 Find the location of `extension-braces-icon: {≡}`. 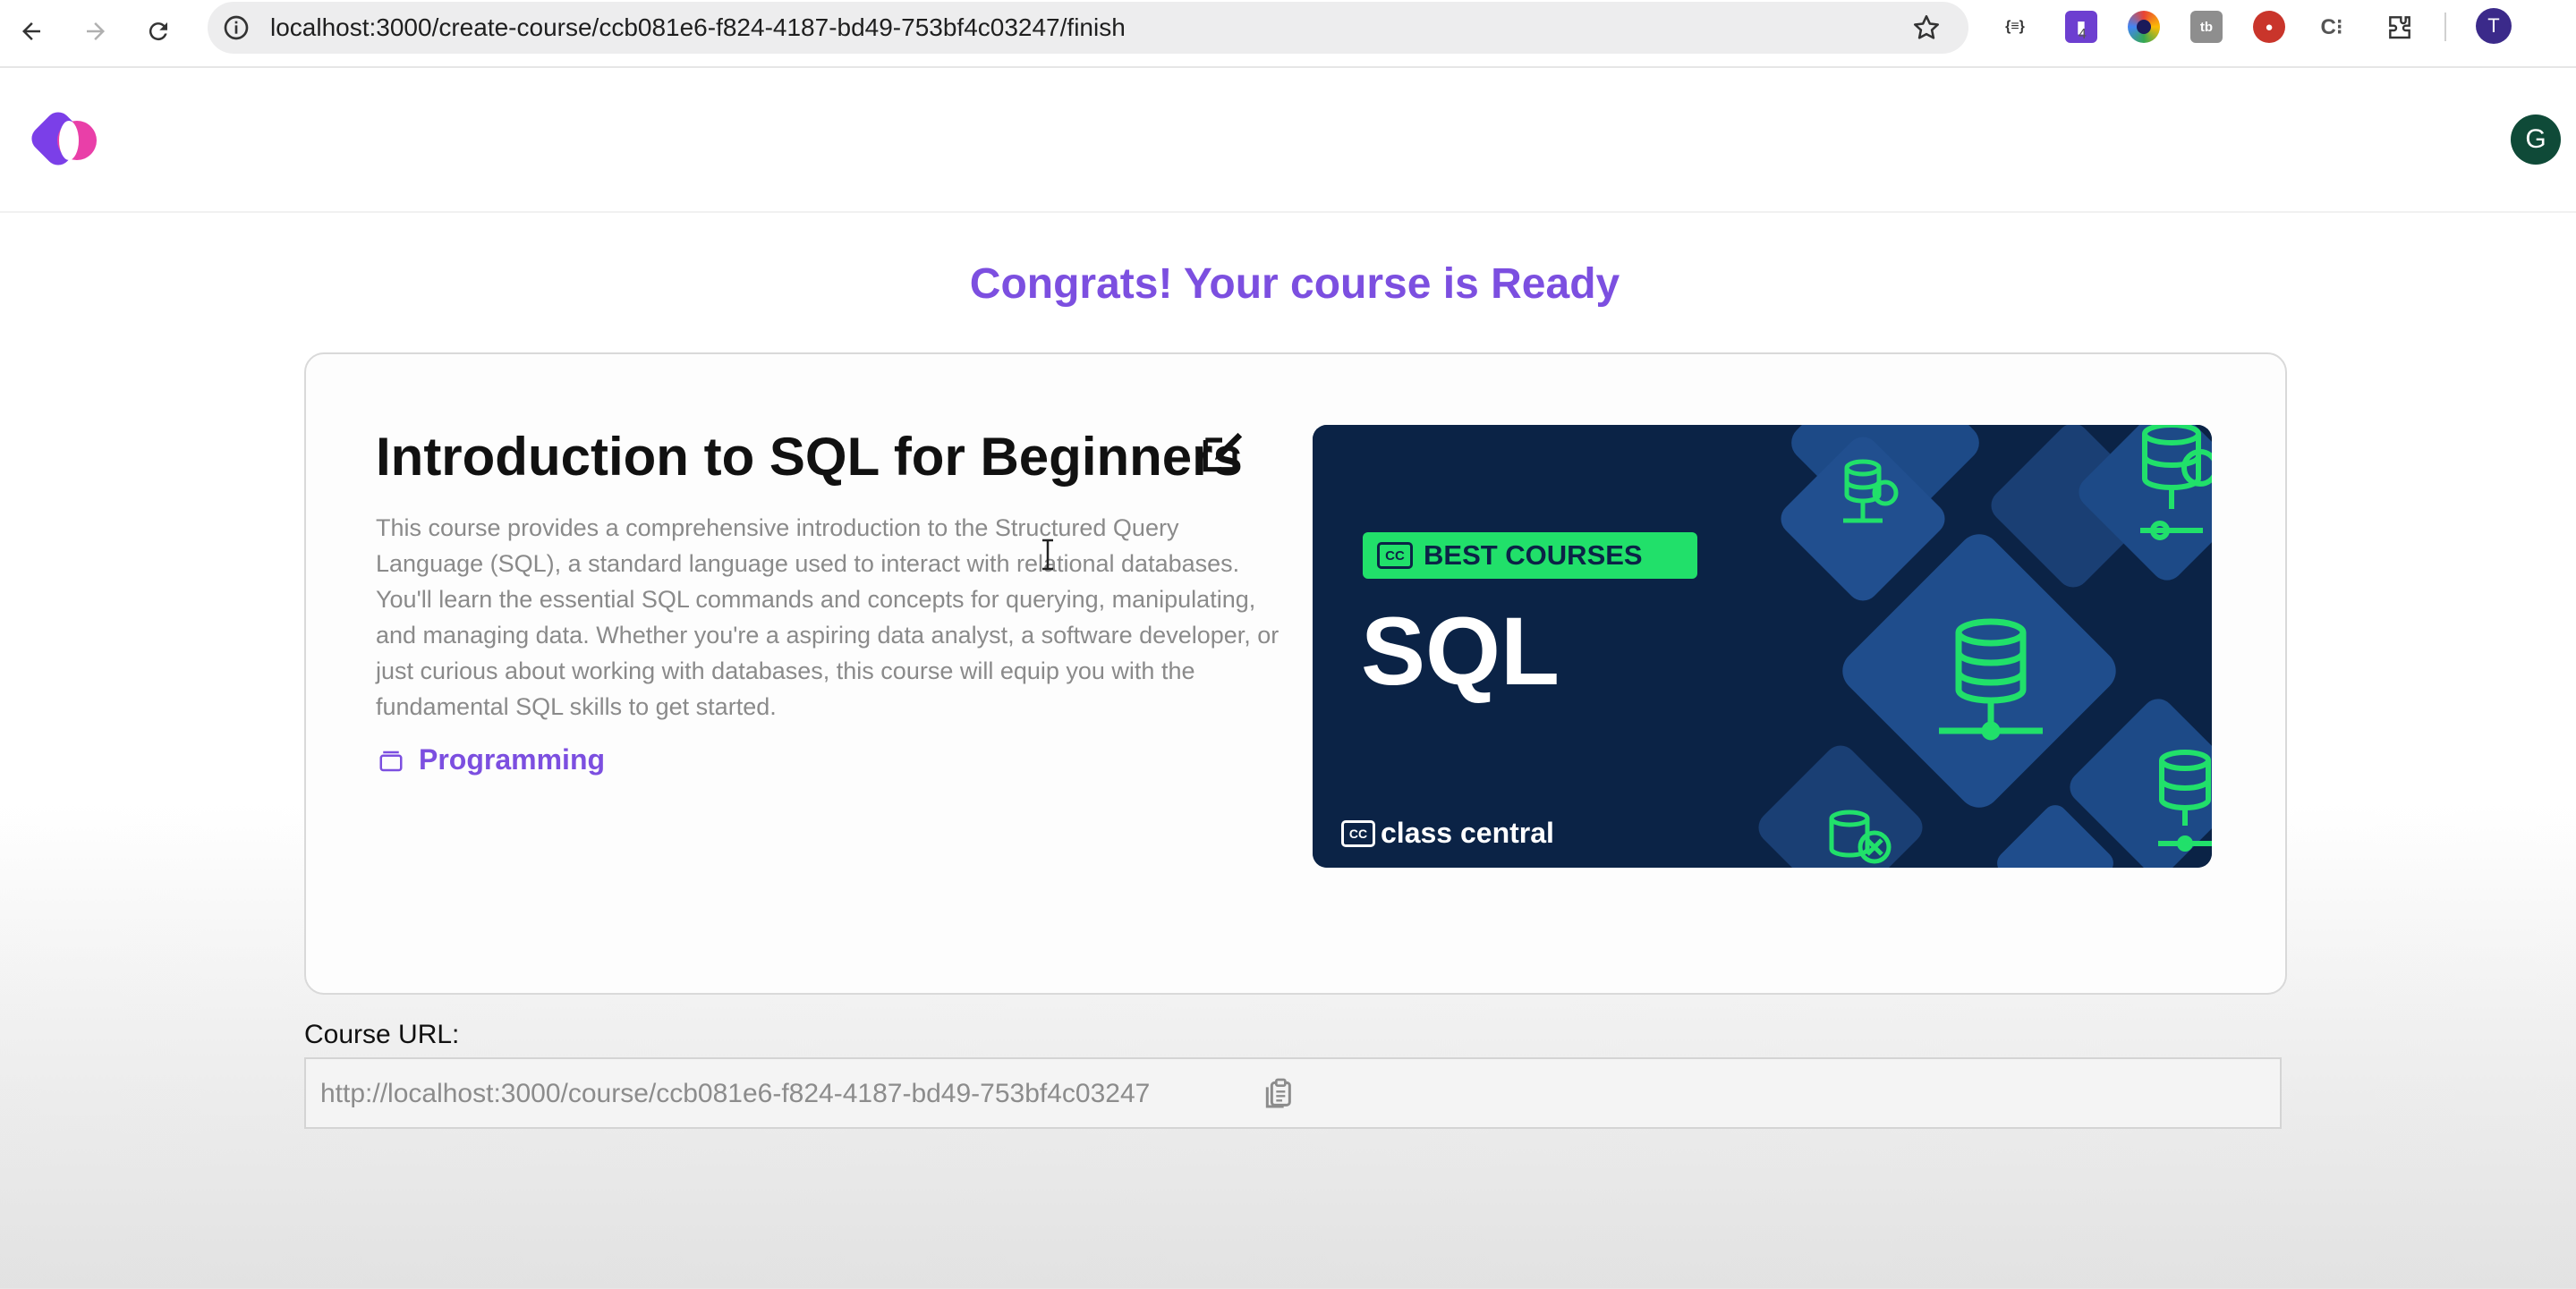

extension-braces-icon: {≡} is located at coordinates (2015, 27).